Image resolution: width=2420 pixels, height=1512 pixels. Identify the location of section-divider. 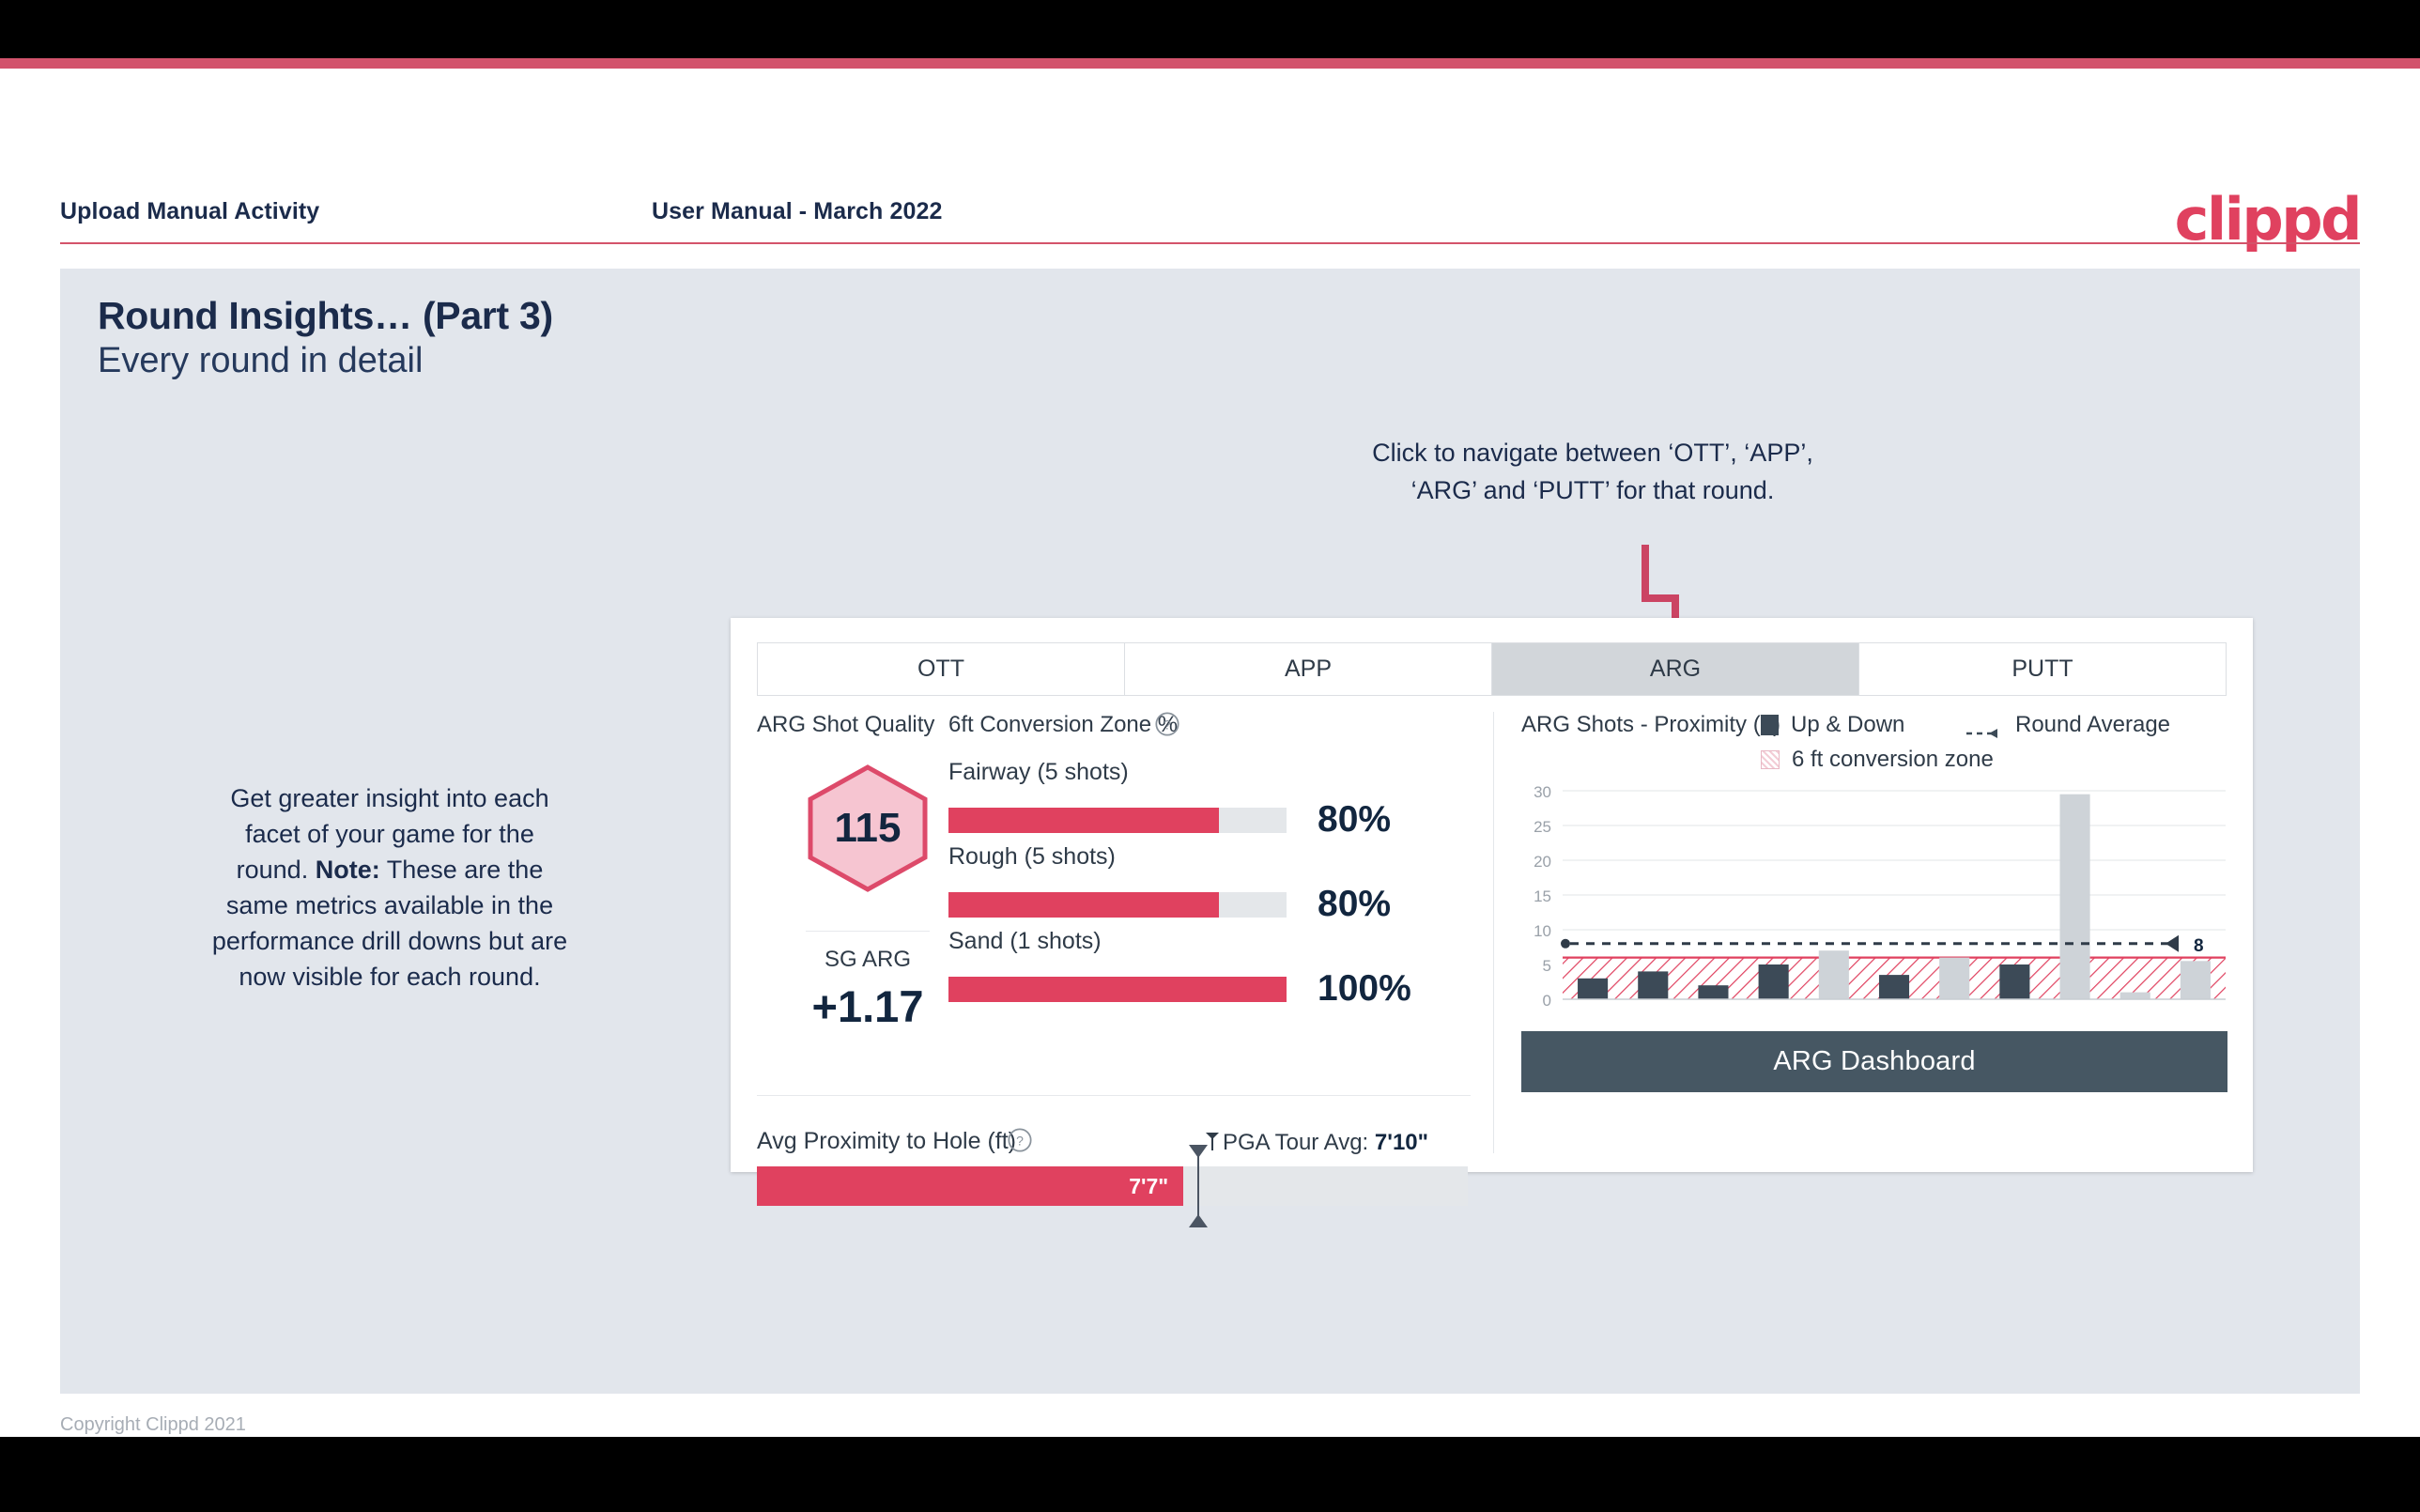
(1114, 1096).